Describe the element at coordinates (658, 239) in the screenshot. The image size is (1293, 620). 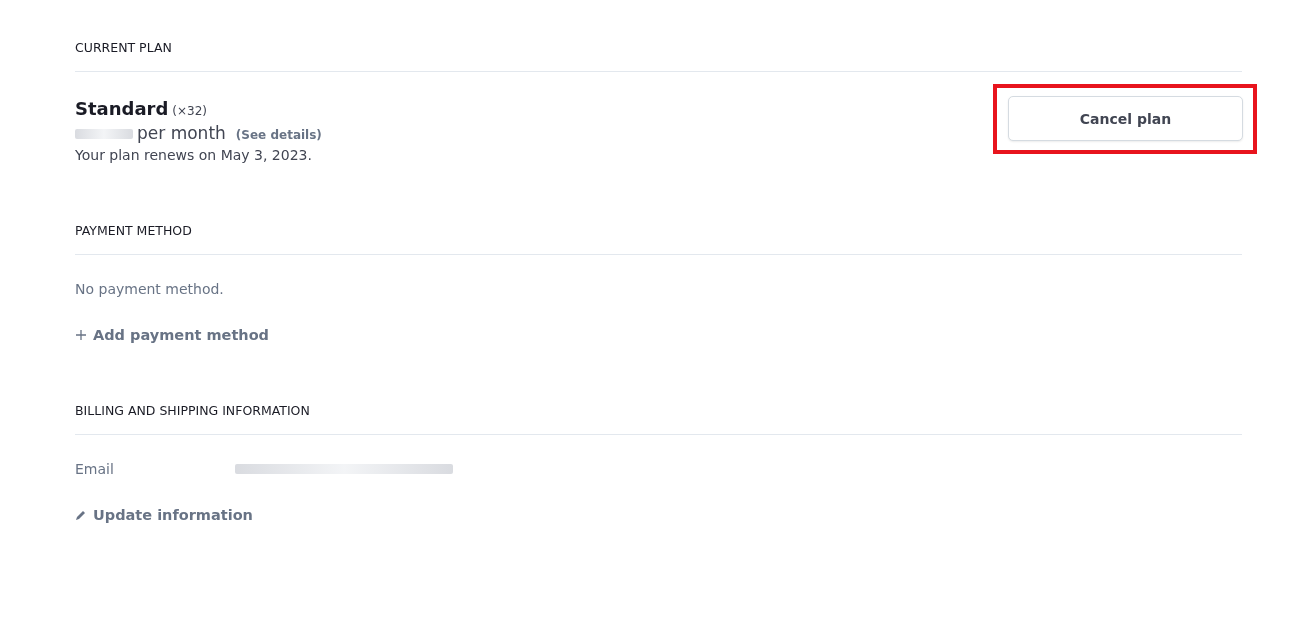
I see `section-heading: PAYMENT METHOD` at that location.